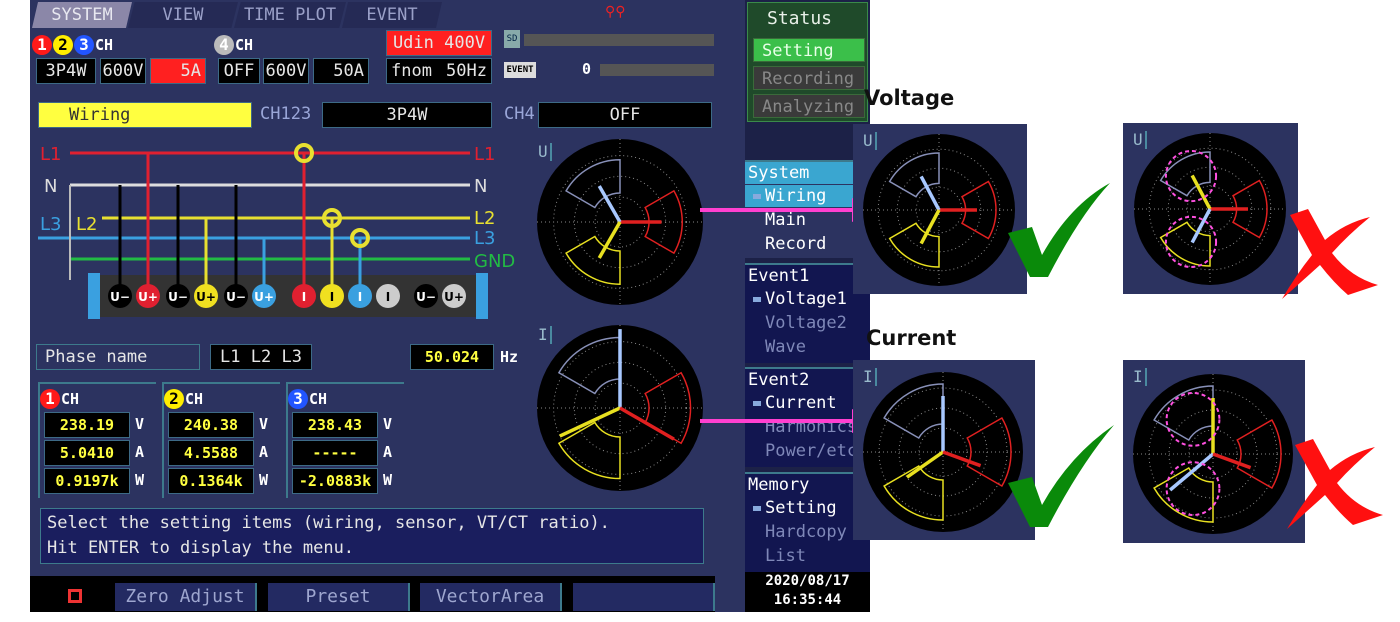  Describe the element at coordinates (911, 338) in the screenshot. I see `current-heading: Current` at that location.